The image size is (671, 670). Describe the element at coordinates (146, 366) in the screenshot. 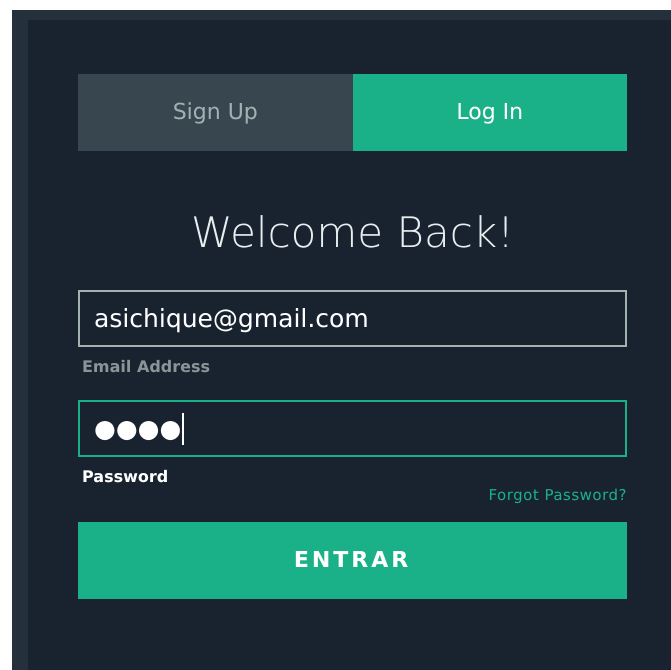

I see `field-label: Email Address` at that location.